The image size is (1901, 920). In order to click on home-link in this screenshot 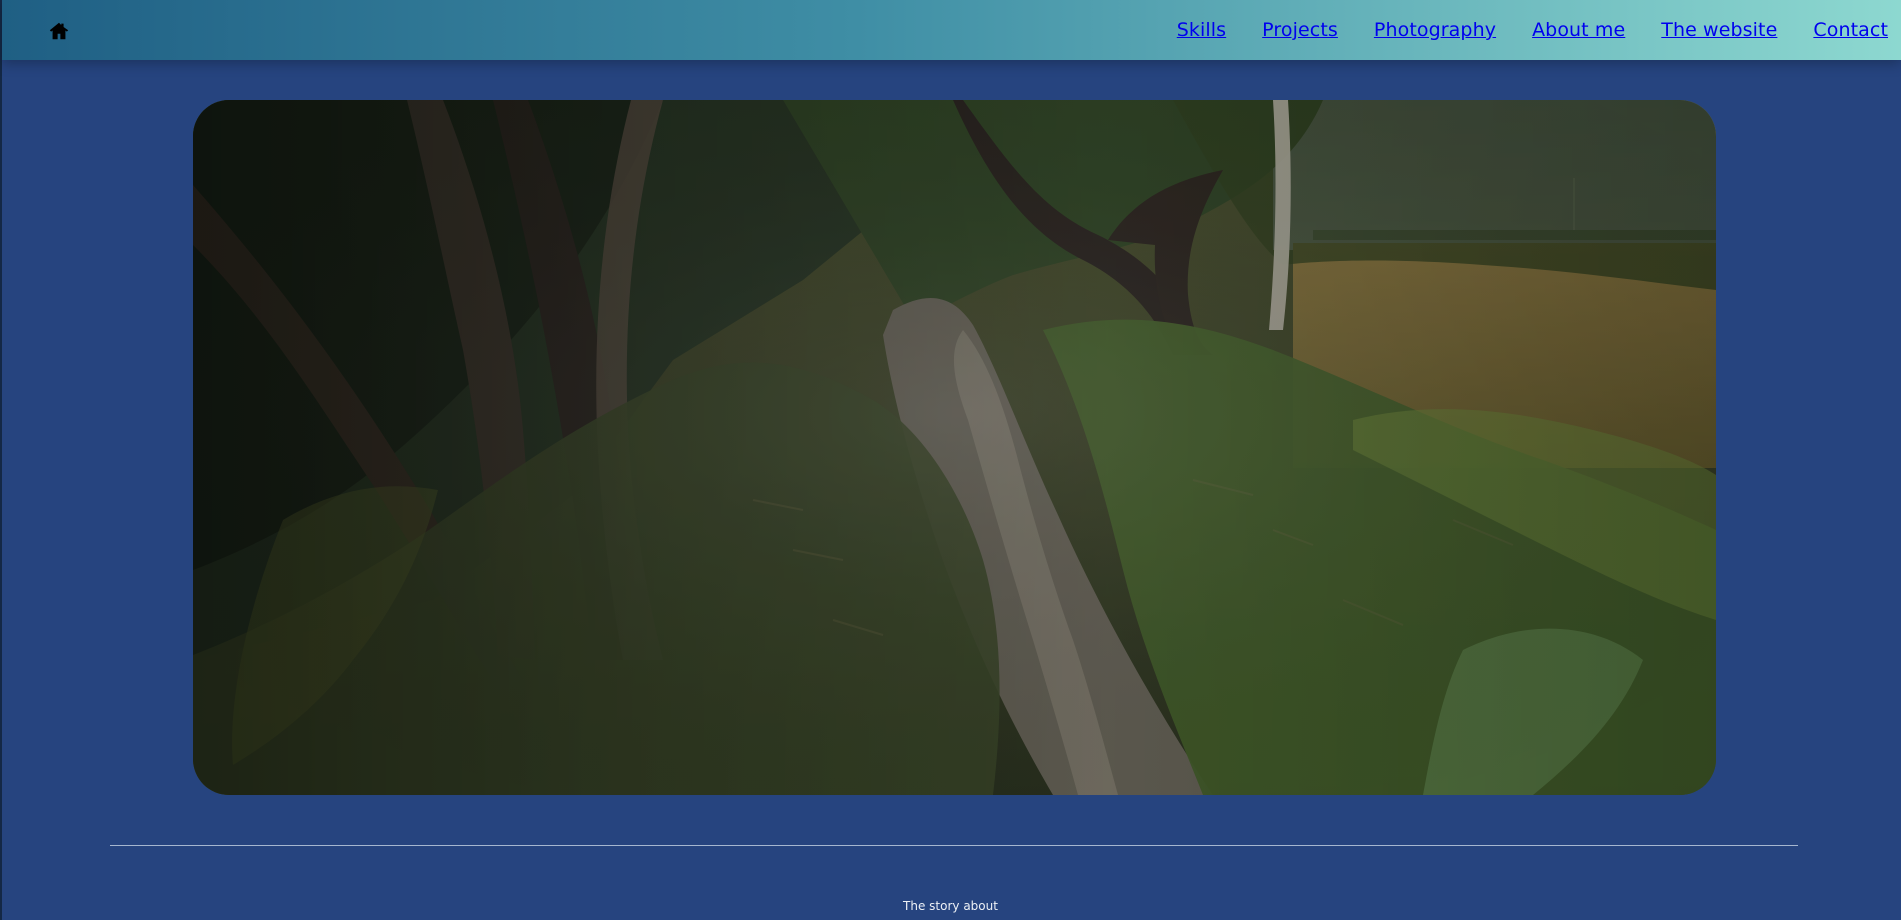, I will do `click(59, 31)`.